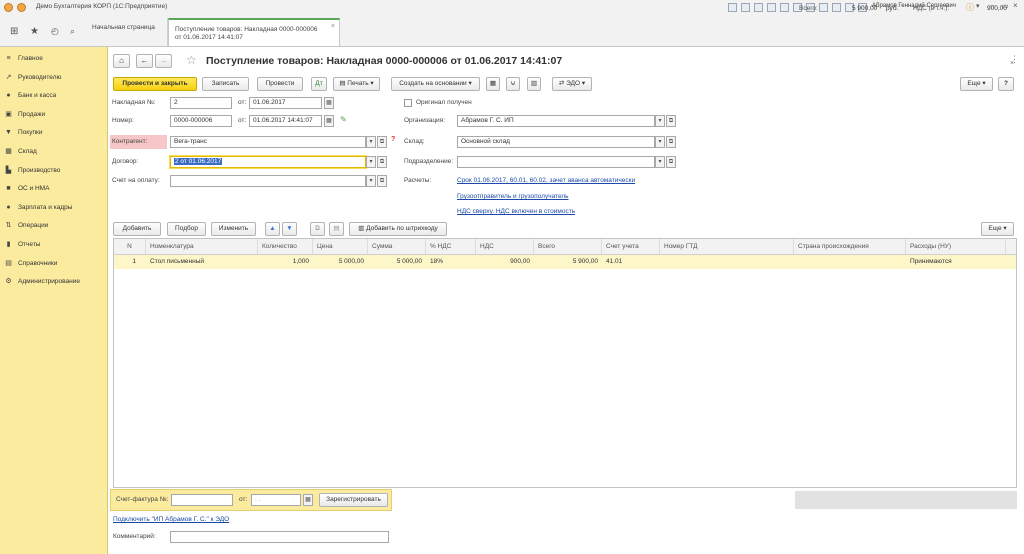 This screenshot has width=1024, height=554. I want to click on move-down-icon: ▼, so click(289, 229).